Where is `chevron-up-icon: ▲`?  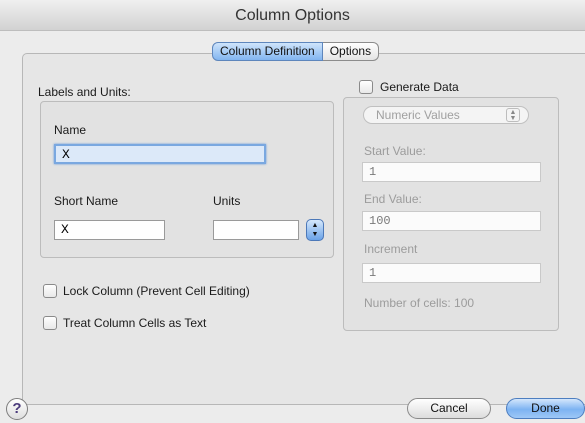 chevron-up-icon: ▲ is located at coordinates (315, 225).